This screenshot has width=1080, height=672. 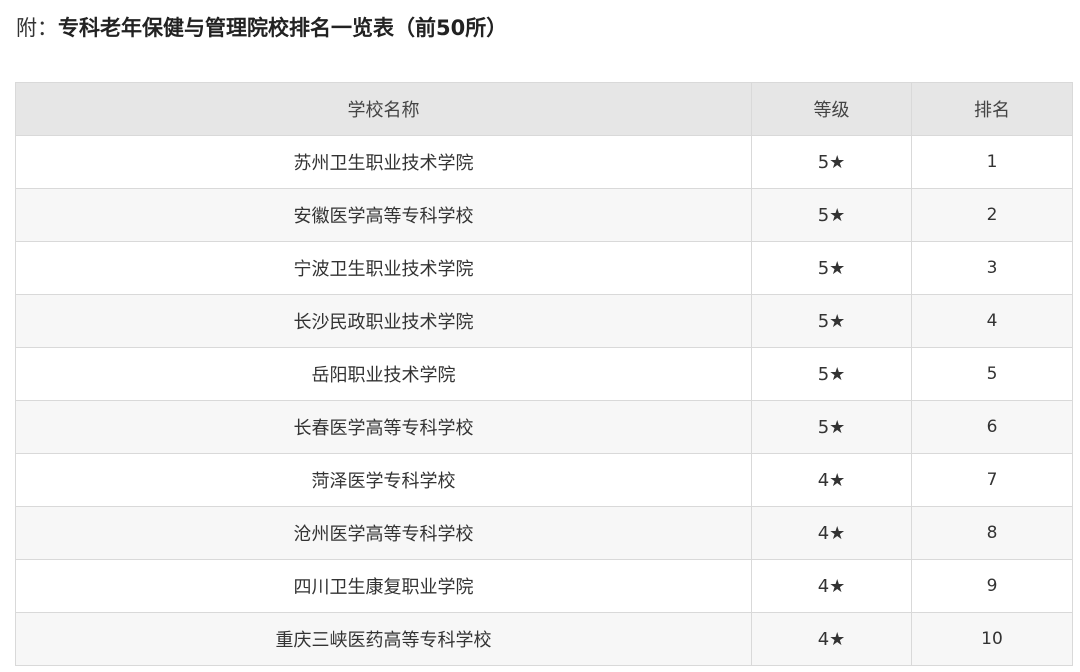 What do you see at coordinates (992, 427) in the screenshot?
I see `rank-cell: 6` at bounding box center [992, 427].